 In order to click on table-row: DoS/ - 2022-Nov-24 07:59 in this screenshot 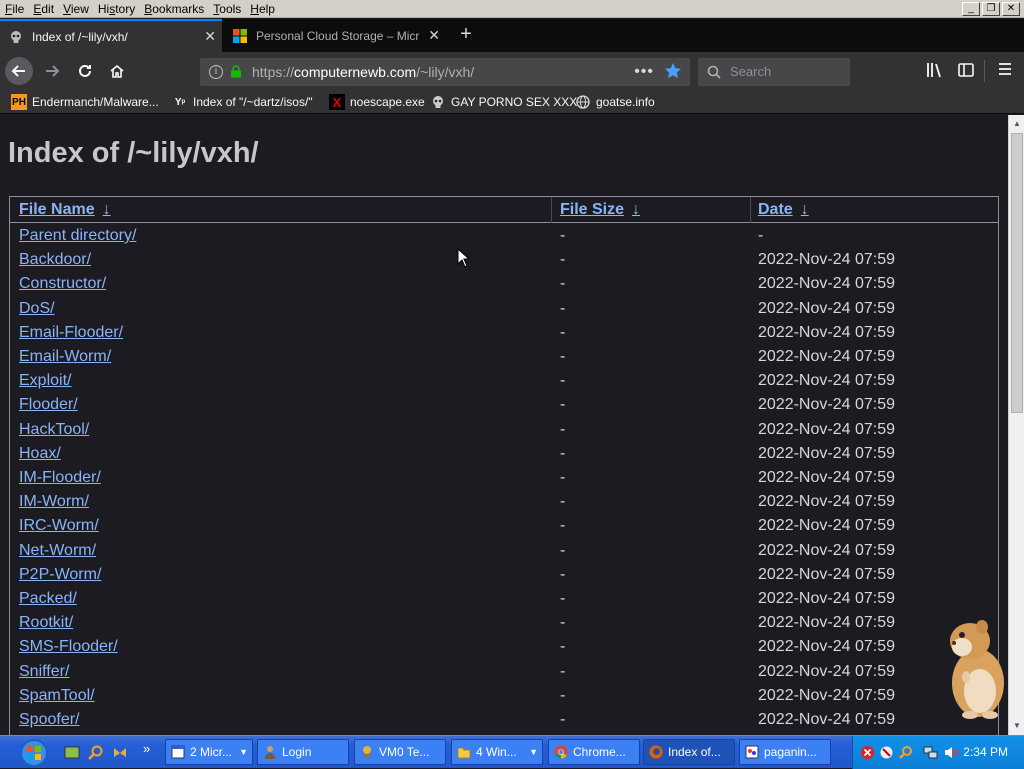, I will do `click(504, 309)`.